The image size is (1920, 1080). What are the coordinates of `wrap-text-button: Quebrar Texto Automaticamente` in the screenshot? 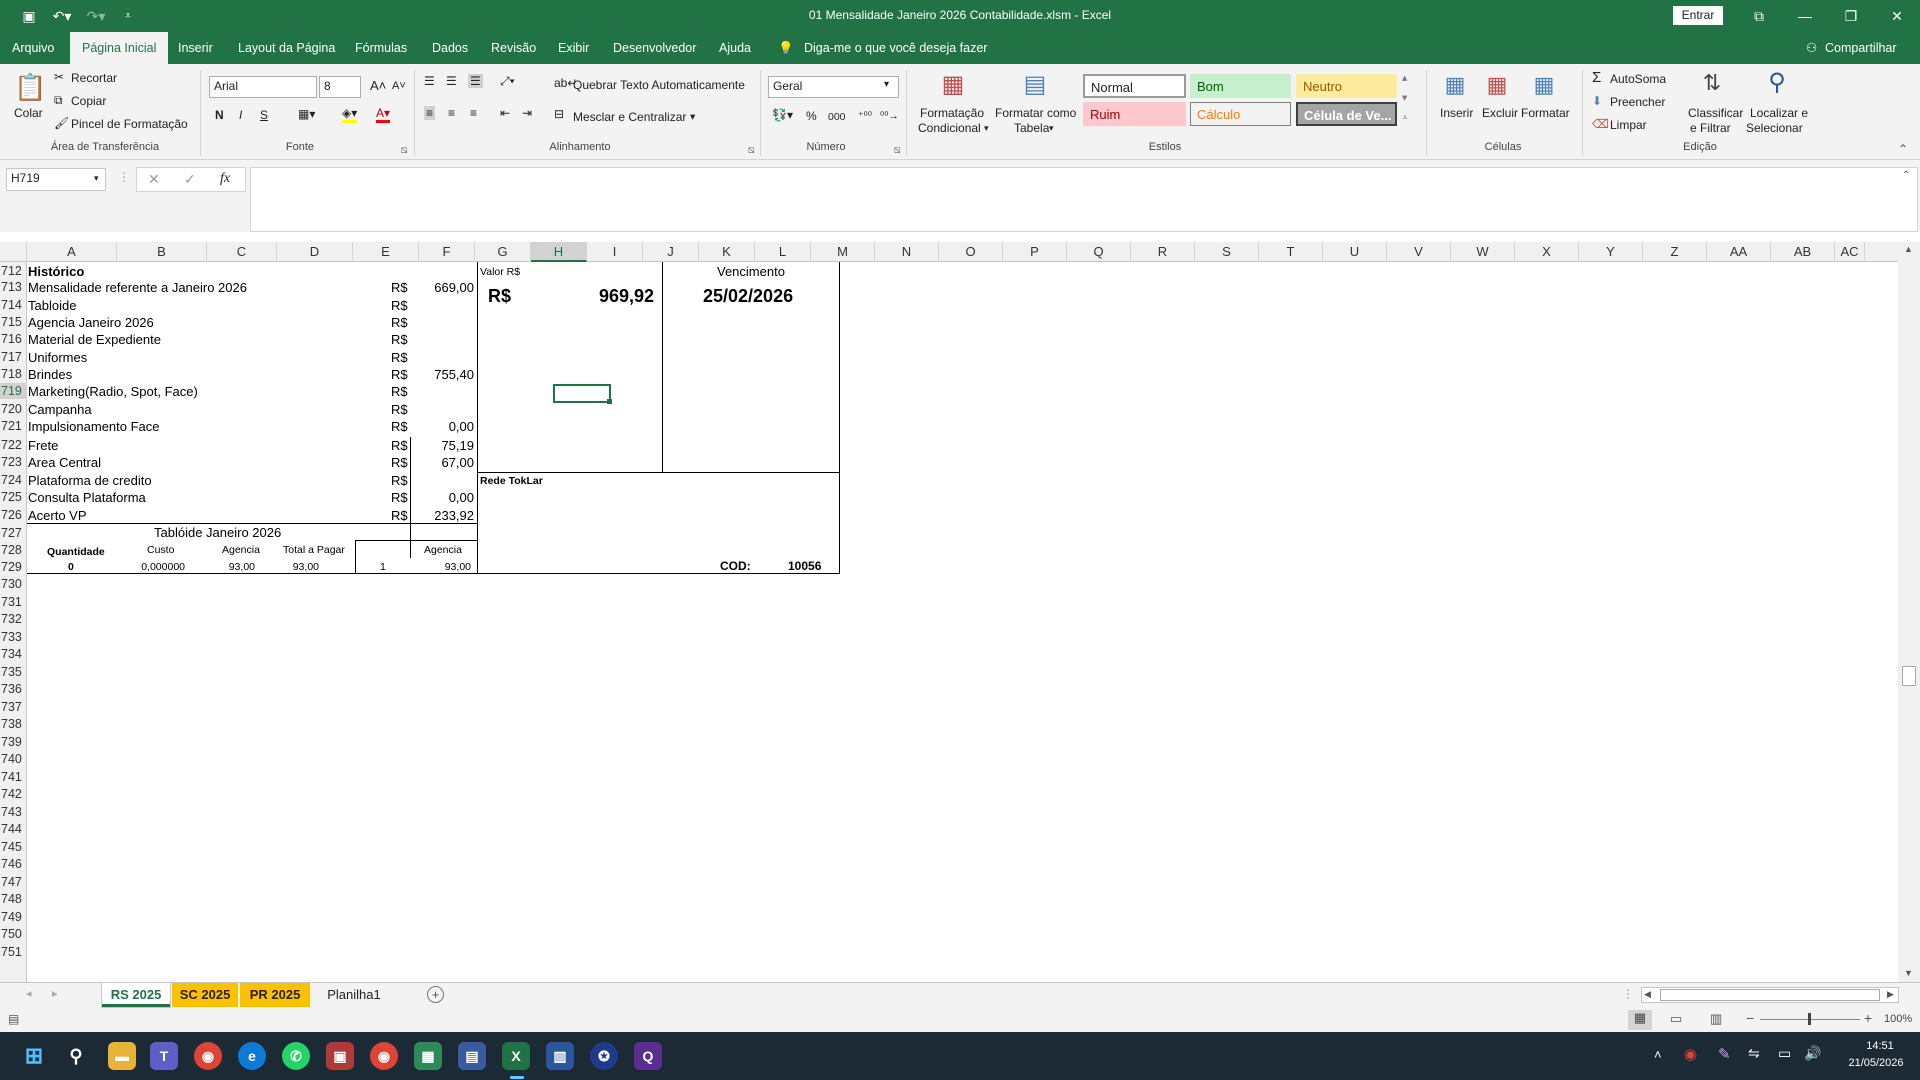 It's located at (659, 85).